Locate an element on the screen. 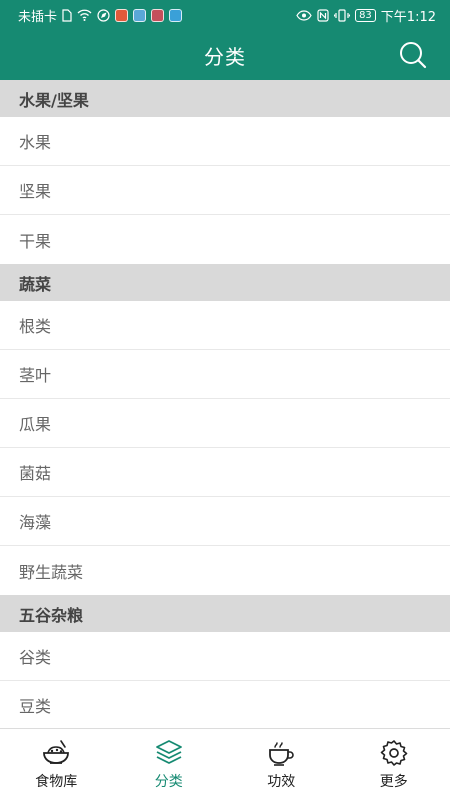 Image resolution: width=450 pixels, height=800 pixels. nfc-icon is located at coordinates (323, 15).